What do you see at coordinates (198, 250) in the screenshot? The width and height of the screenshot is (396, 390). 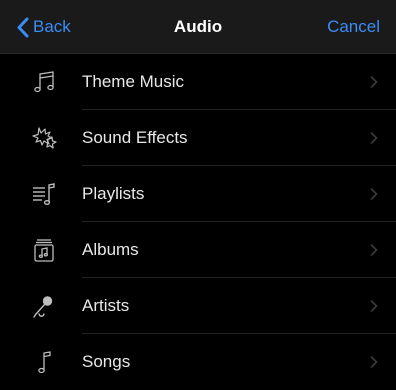 I see `list-item-albums: Albums` at bounding box center [198, 250].